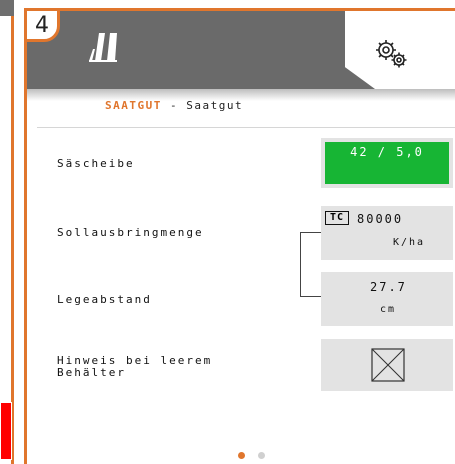 The width and height of the screenshot is (455, 464). What do you see at coordinates (96, 163) in the screenshot?
I see `seed-disc-label: Säscheibe` at bounding box center [96, 163].